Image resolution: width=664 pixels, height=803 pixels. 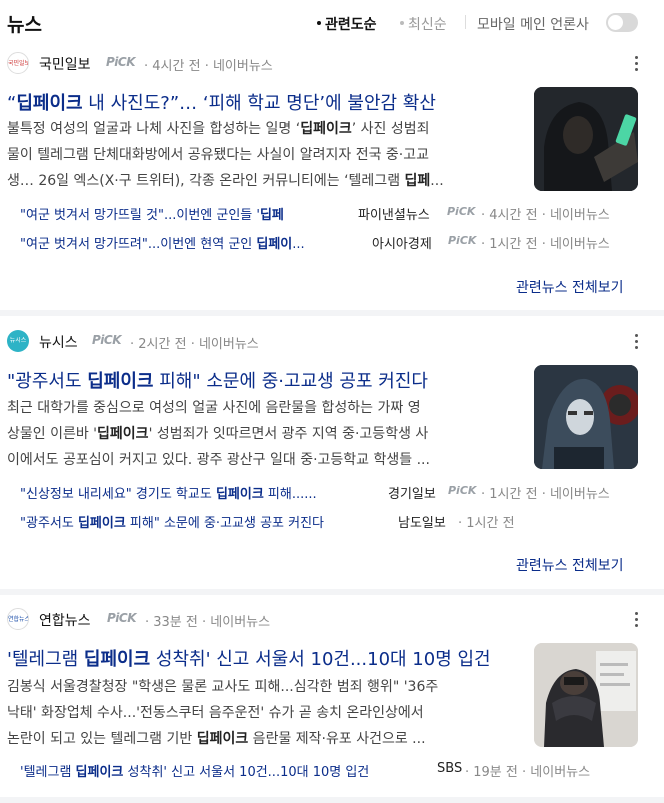 I want to click on mobile-main-press-toggle, so click(x=622, y=22).